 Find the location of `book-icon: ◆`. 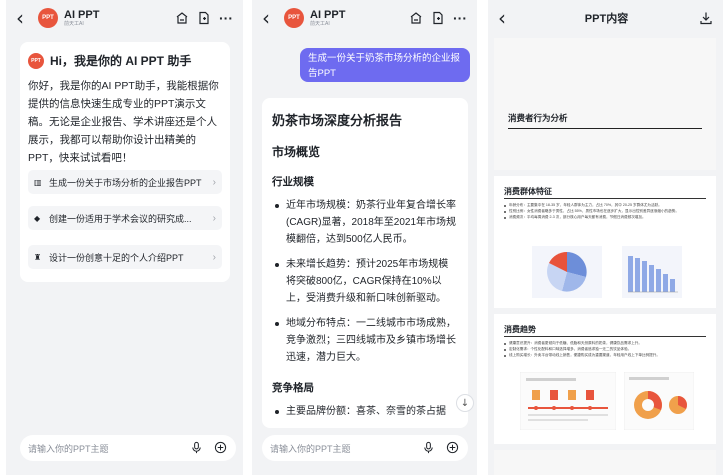

book-icon: ◆ is located at coordinates (37, 218).